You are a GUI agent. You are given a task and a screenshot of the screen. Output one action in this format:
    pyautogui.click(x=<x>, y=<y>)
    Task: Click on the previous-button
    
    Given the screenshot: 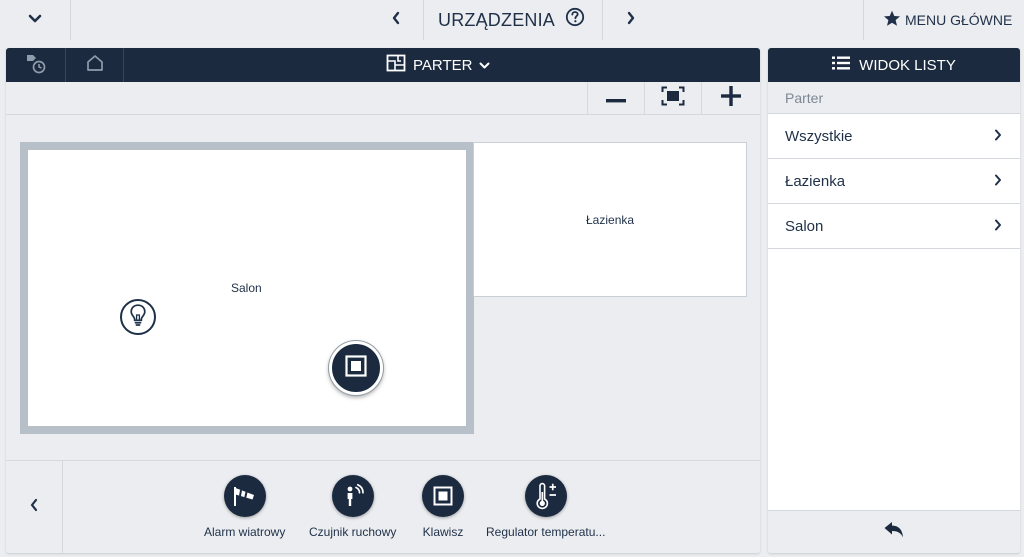 What is the action you would take?
    pyautogui.click(x=396, y=20)
    